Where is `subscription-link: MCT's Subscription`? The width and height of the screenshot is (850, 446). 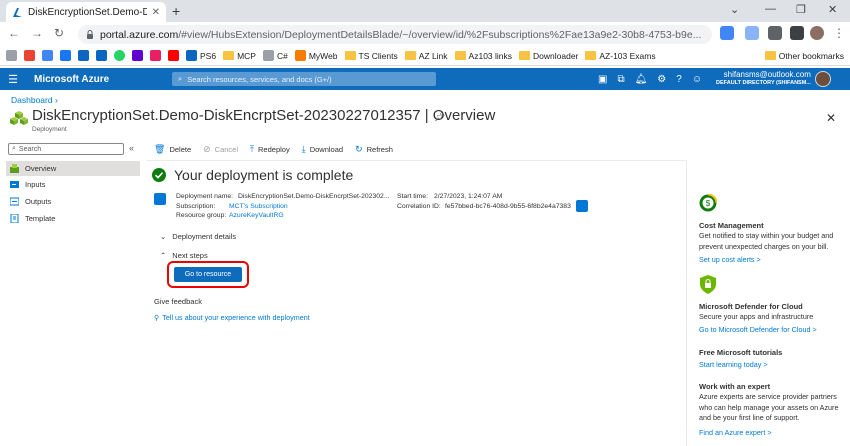 subscription-link: MCT's Subscription is located at coordinates (258, 206).